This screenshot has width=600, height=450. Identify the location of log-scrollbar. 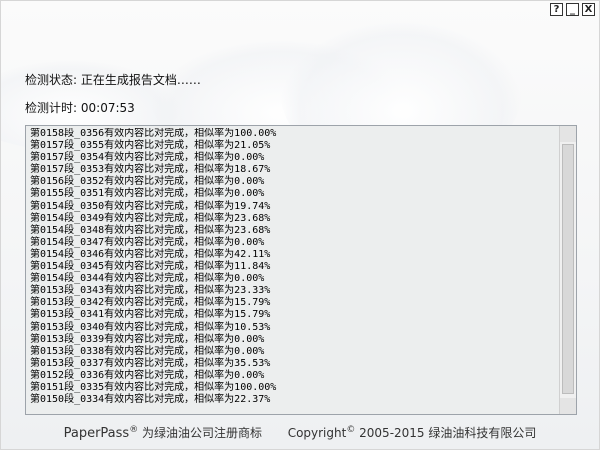
(567, 270).